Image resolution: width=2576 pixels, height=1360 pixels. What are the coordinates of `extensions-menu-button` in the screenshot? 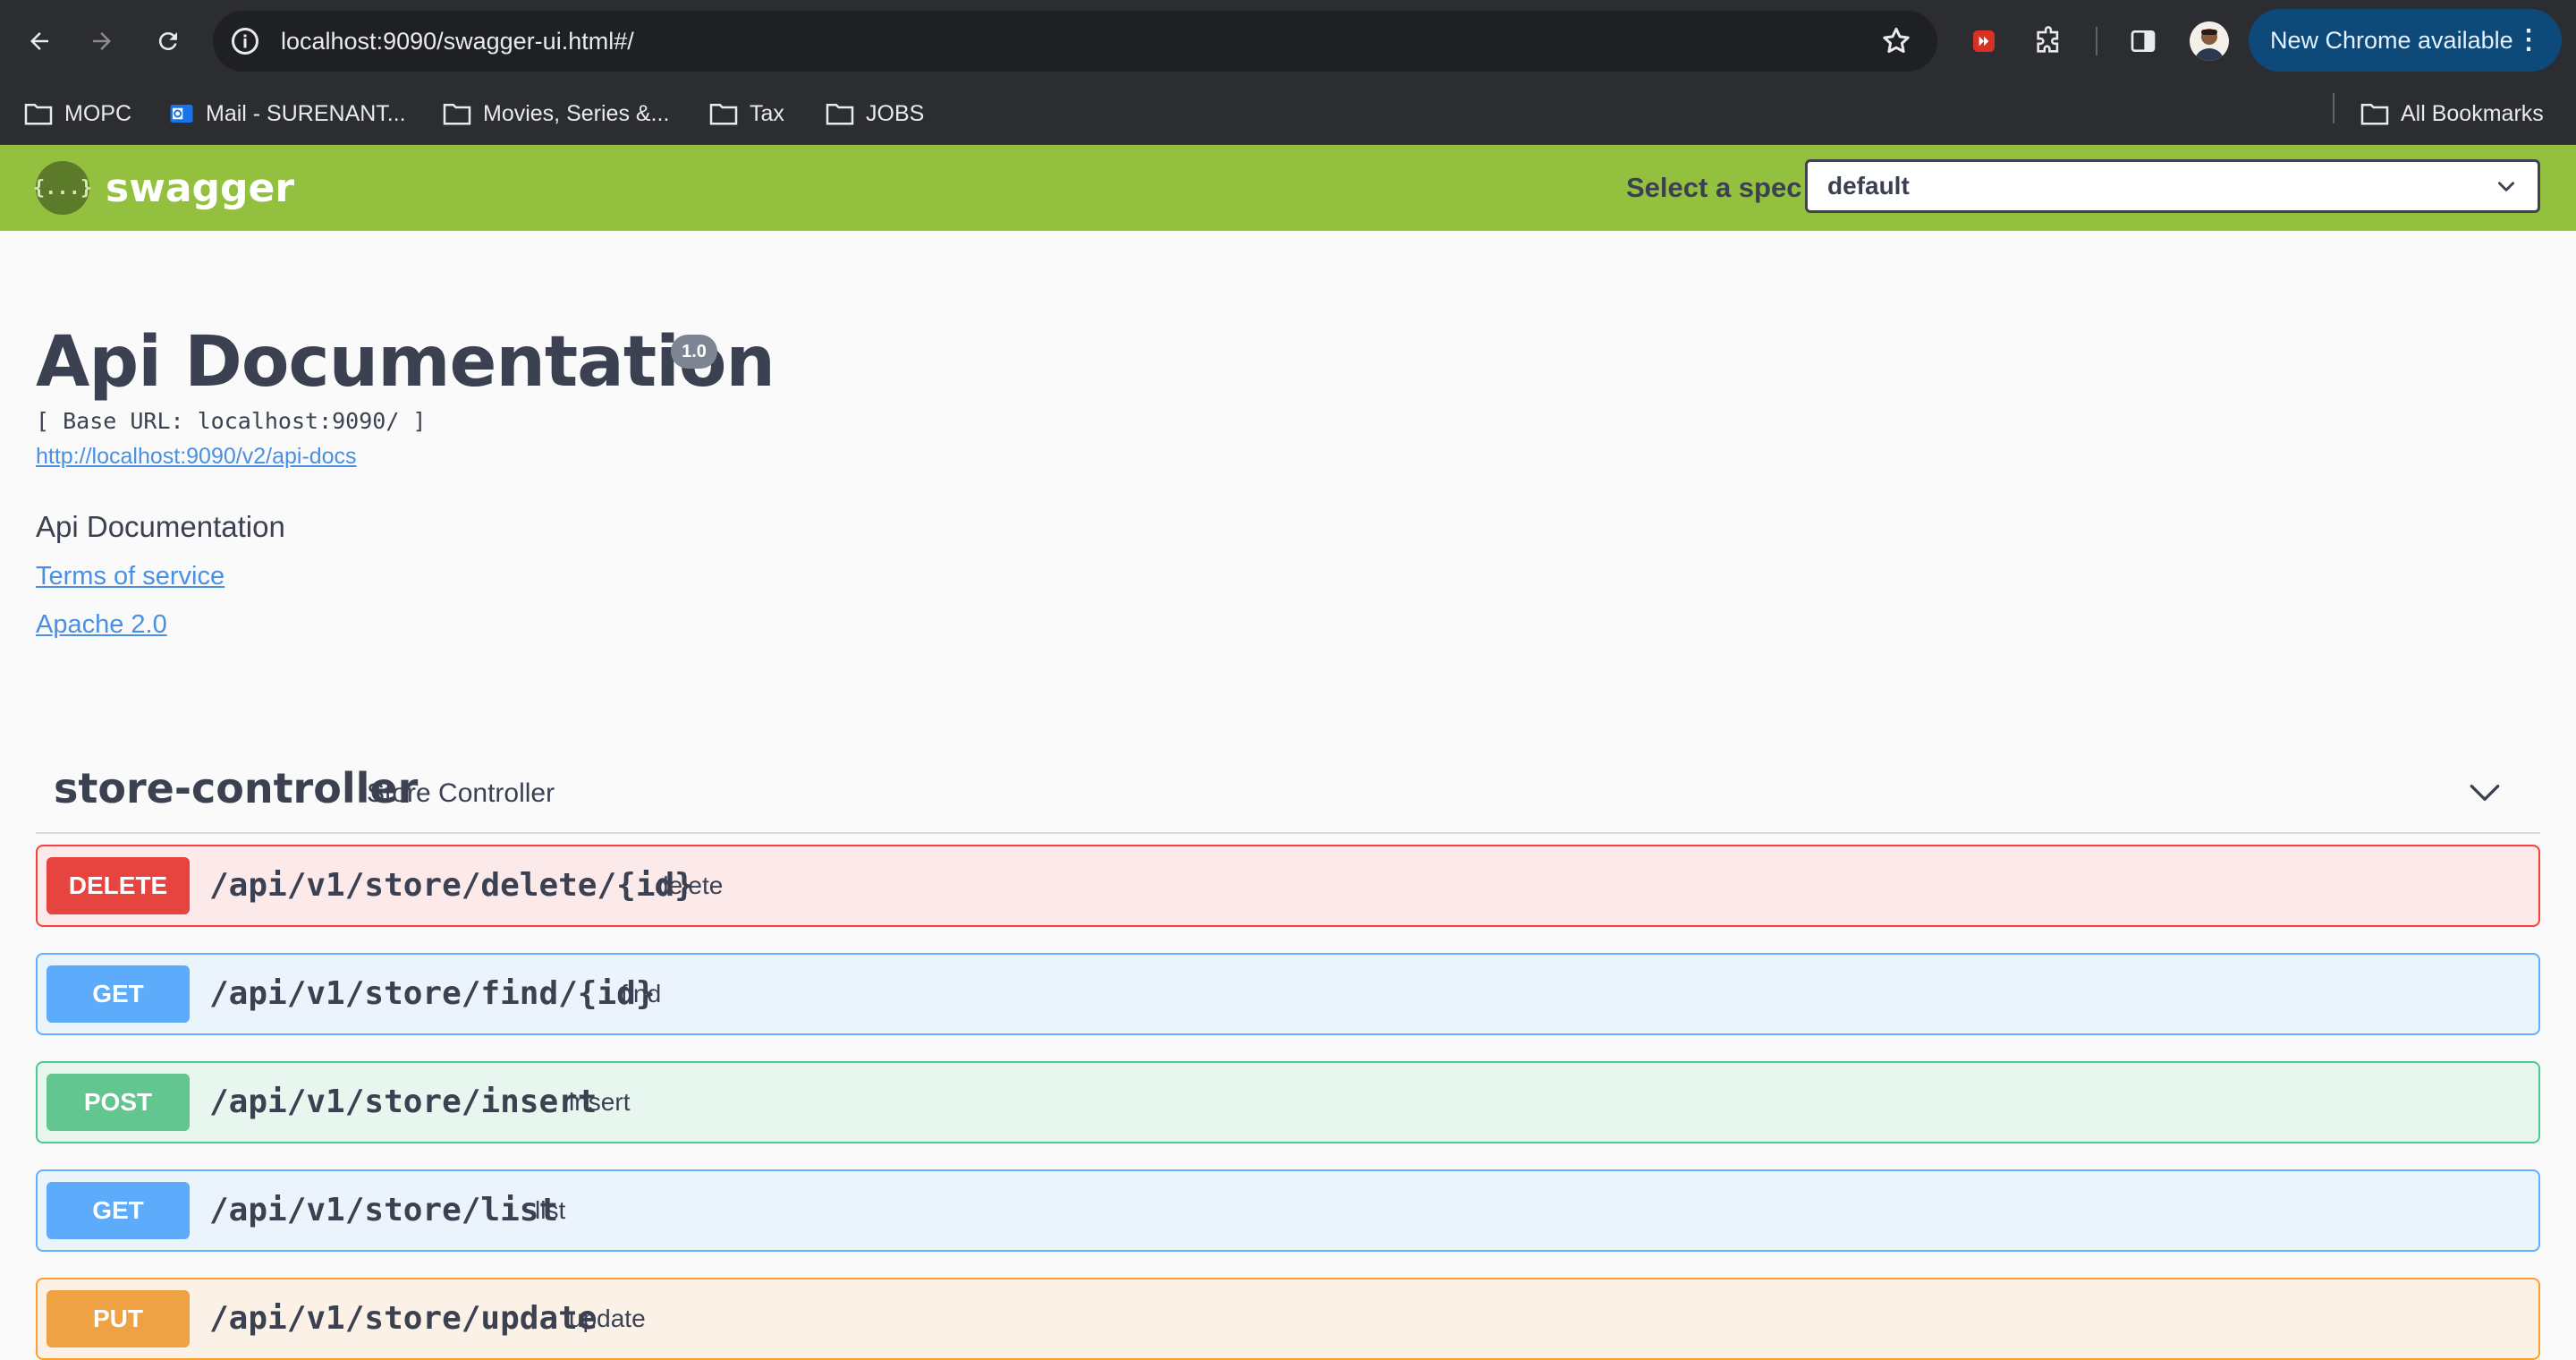 It's located at (2048, 41).